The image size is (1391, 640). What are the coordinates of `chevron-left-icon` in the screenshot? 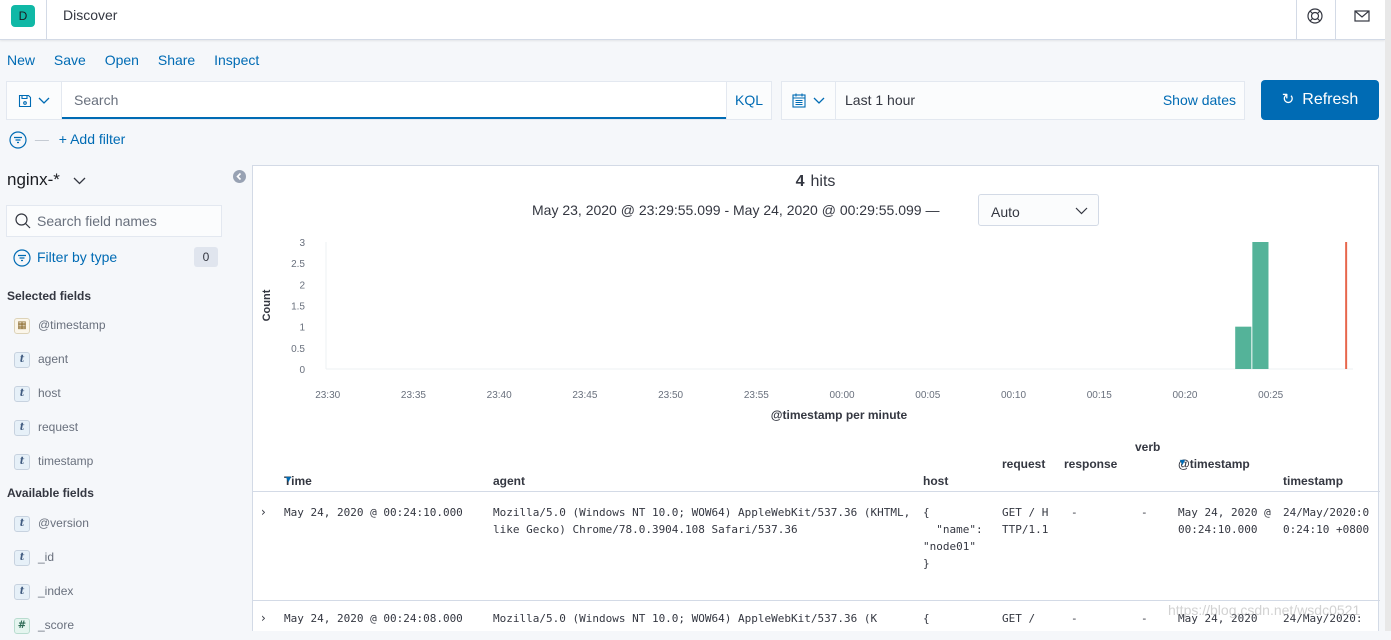 It's located at (239, 176).